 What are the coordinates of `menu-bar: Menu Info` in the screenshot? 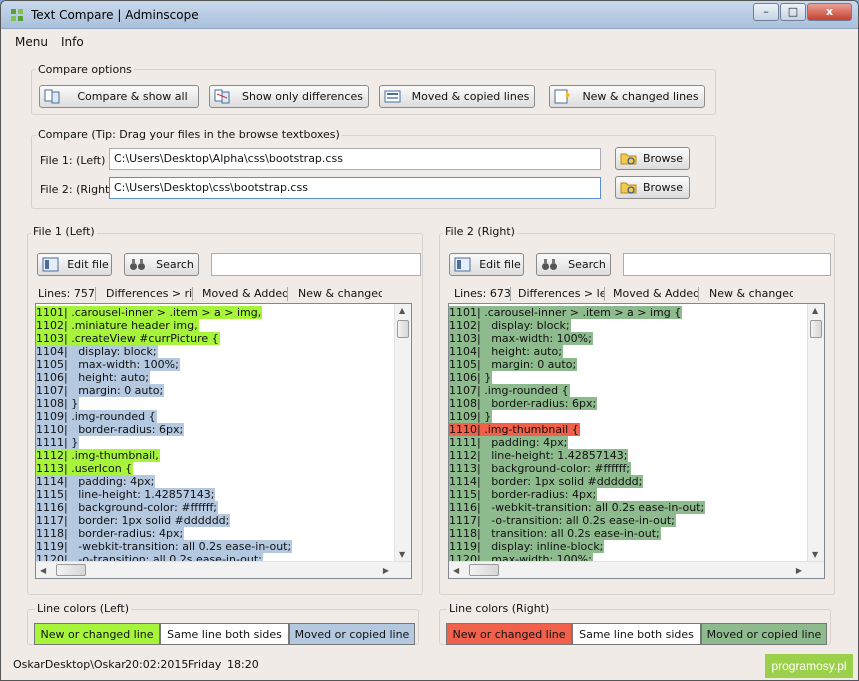 It's located at (429, 42).